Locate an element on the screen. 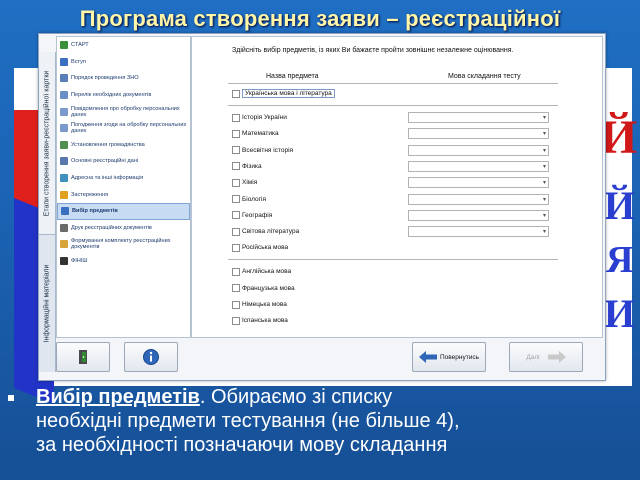  subject-row: Біологія is located at coordinates (249, 199).